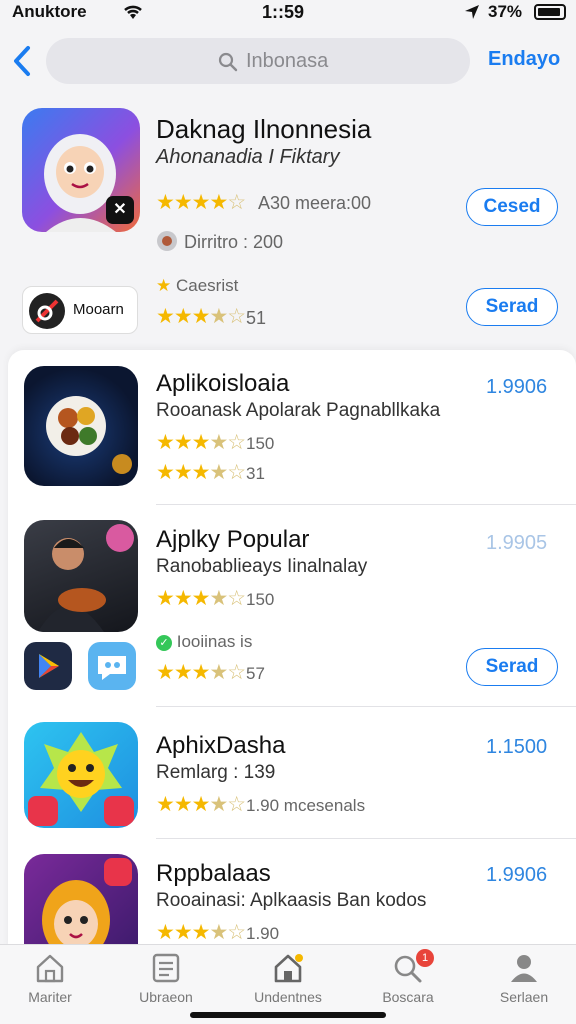  I want to click on verified-tag: ✓ Iooiinas is, so click(204, 642).